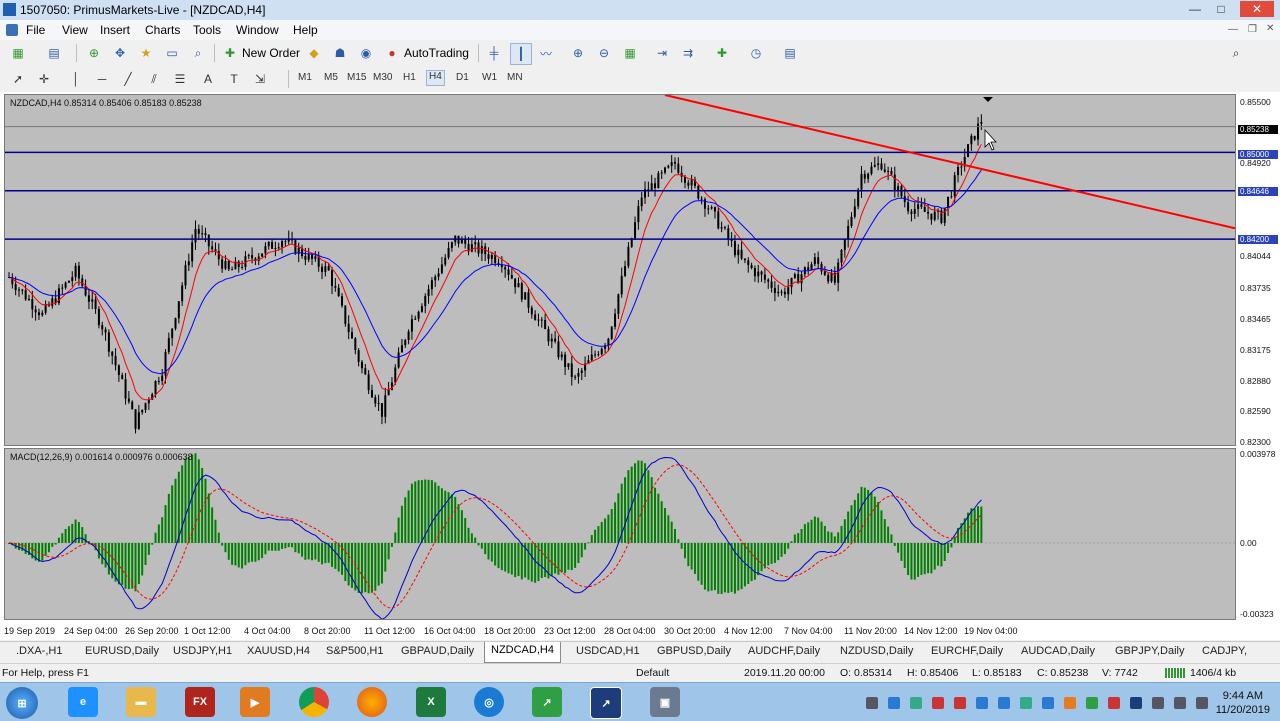 The height and width of the screenshot is (721, 1280). What do you see at coordinates (522, 652) in the screenshot?
I see `tab-nzdcad-h4: NZDCAD,H4` at bounding box center [522, 652].